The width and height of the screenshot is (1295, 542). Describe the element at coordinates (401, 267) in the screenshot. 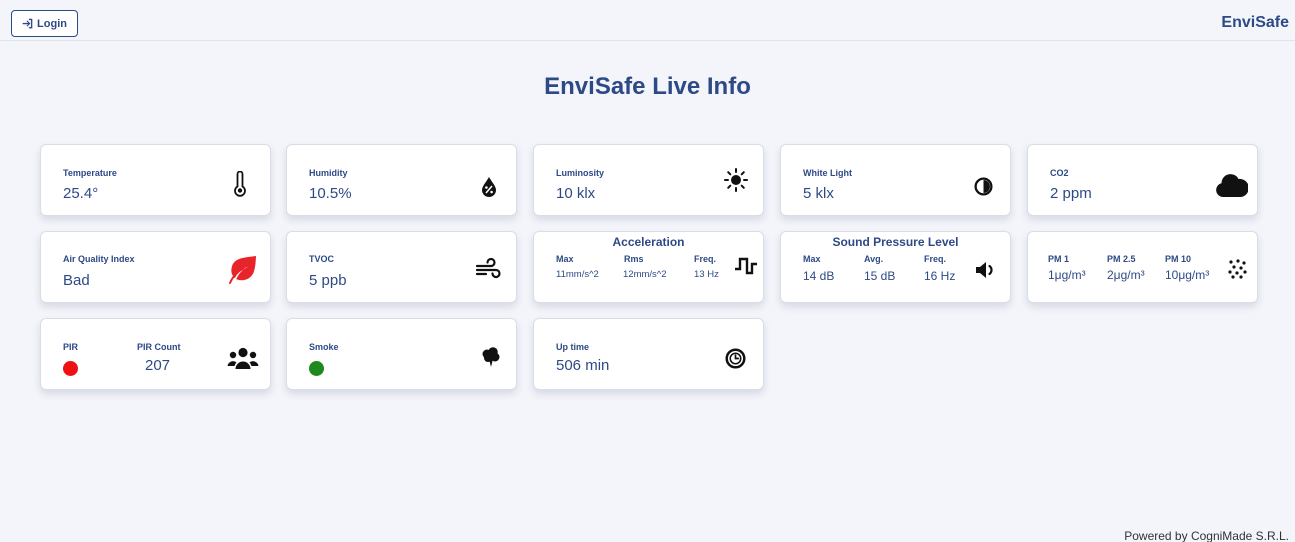

I see `tvoc-card: TVOC 5 ppb` at that location.